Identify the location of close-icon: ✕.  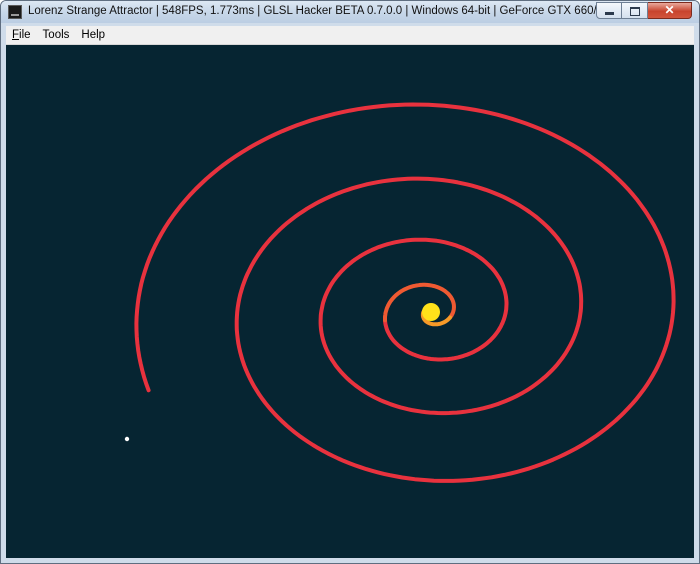
(669, 10).